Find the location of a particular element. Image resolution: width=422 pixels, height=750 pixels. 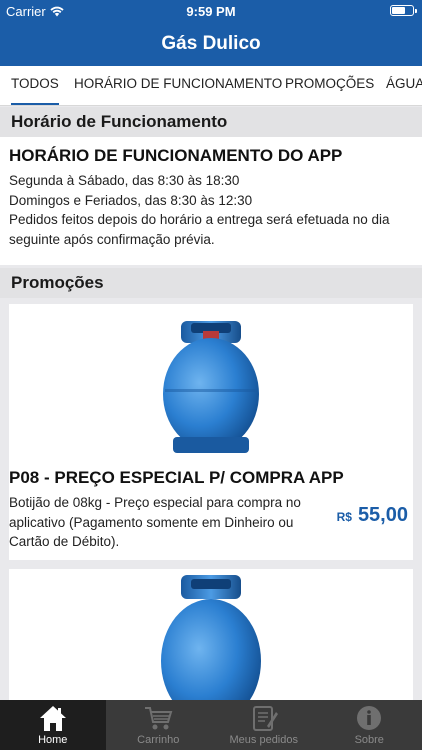

tabbar-home: Home is located at coordinates (53, 725).